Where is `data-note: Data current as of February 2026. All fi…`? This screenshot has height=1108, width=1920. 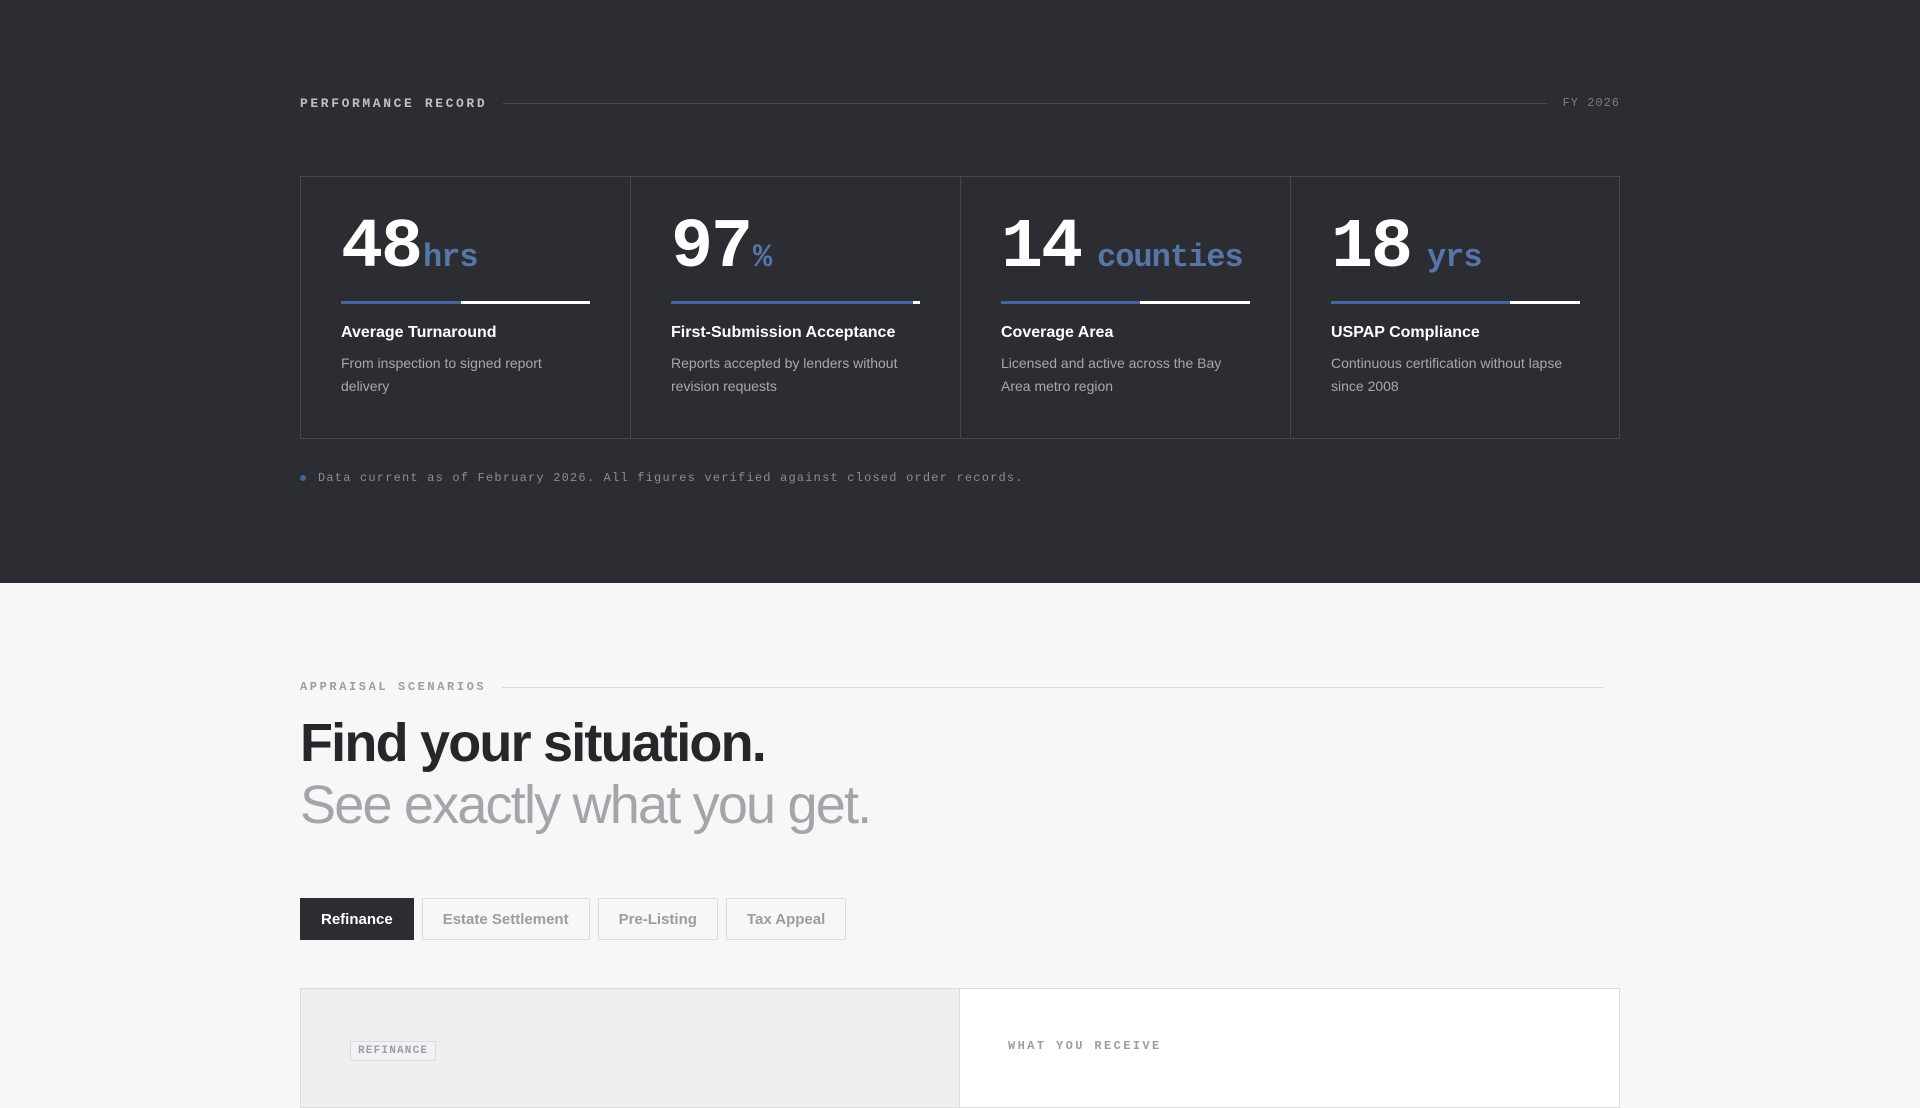
data-note: Data current as of February 2026. All fi… is located at coordinates (960, 478).